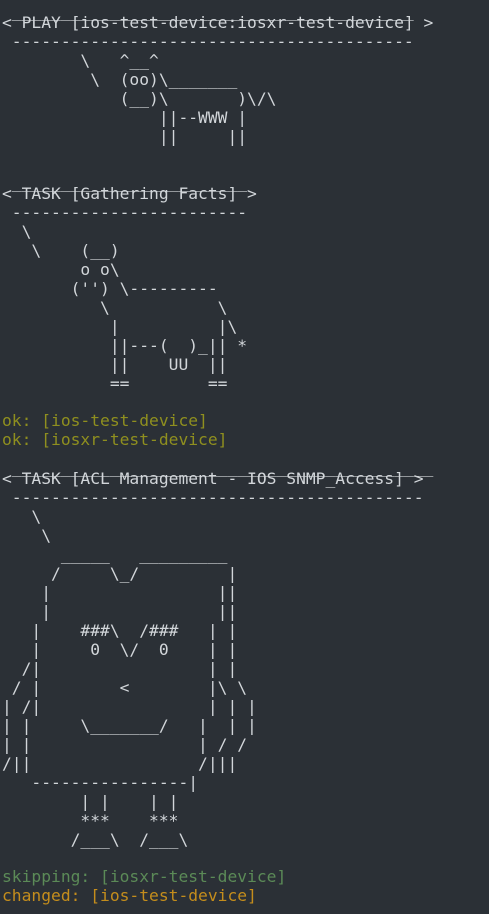 The image size is (489, 914). What do you see at coordinates (120, 573) in the screenshot?
I see `creature-art-line: / \_/ |` at bounding box center [120, 573].